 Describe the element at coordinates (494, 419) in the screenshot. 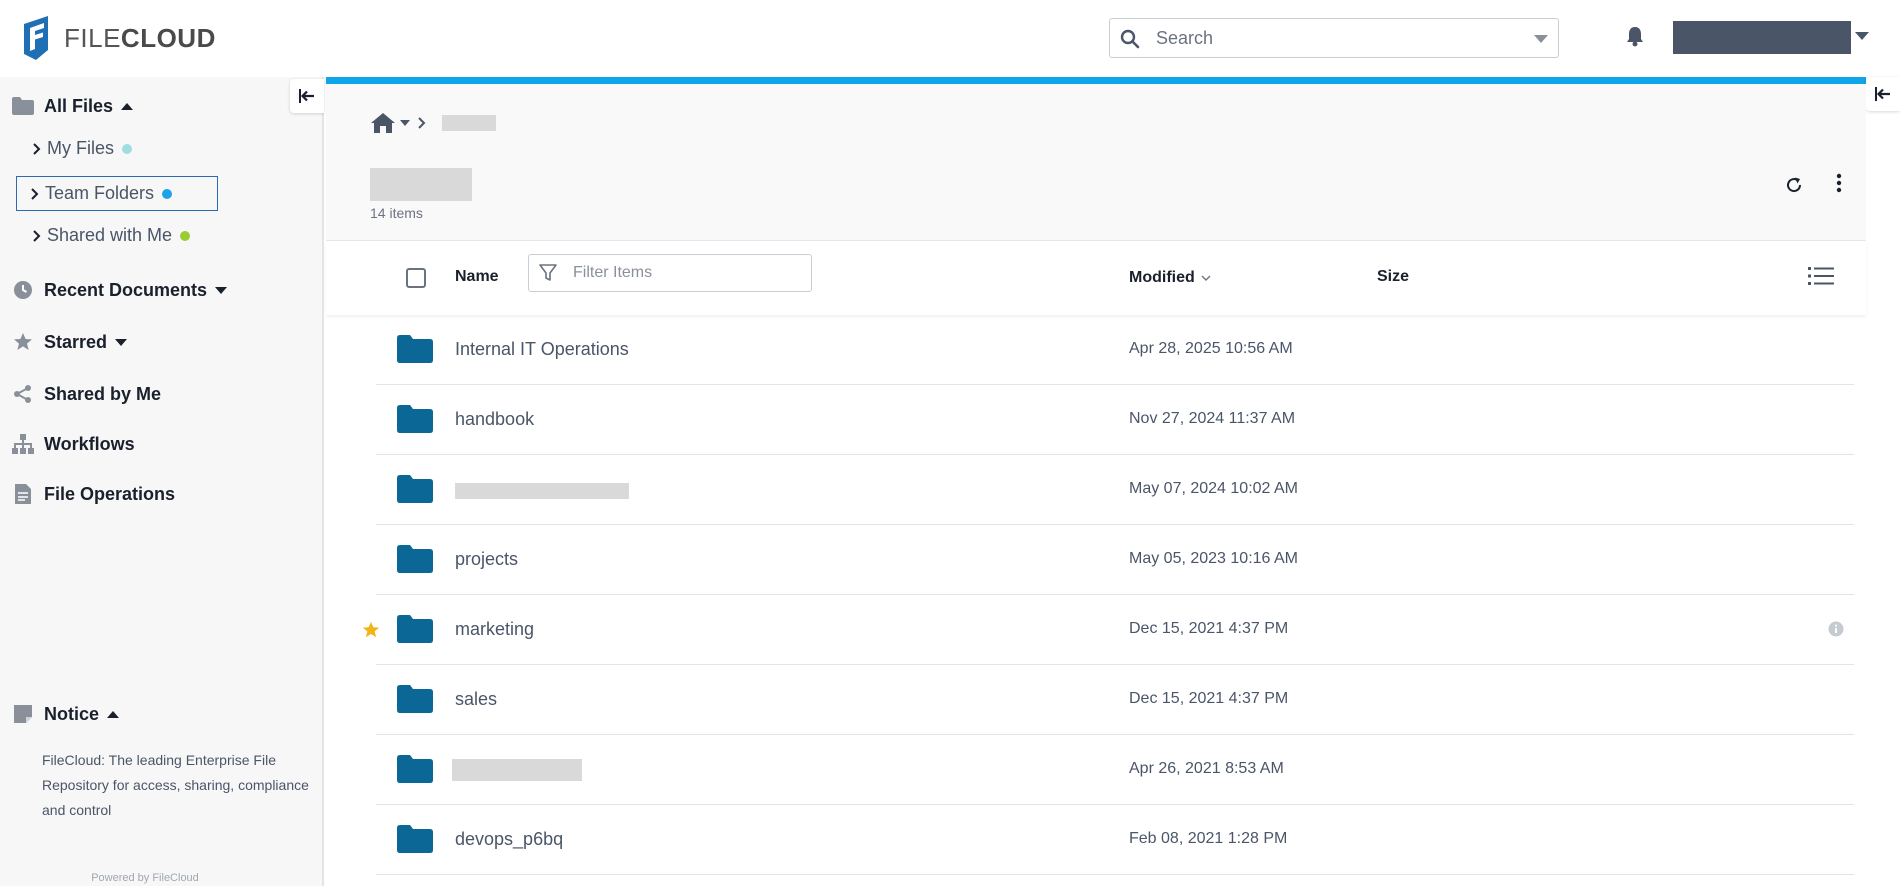

I see `file-name: handbook` at that location.